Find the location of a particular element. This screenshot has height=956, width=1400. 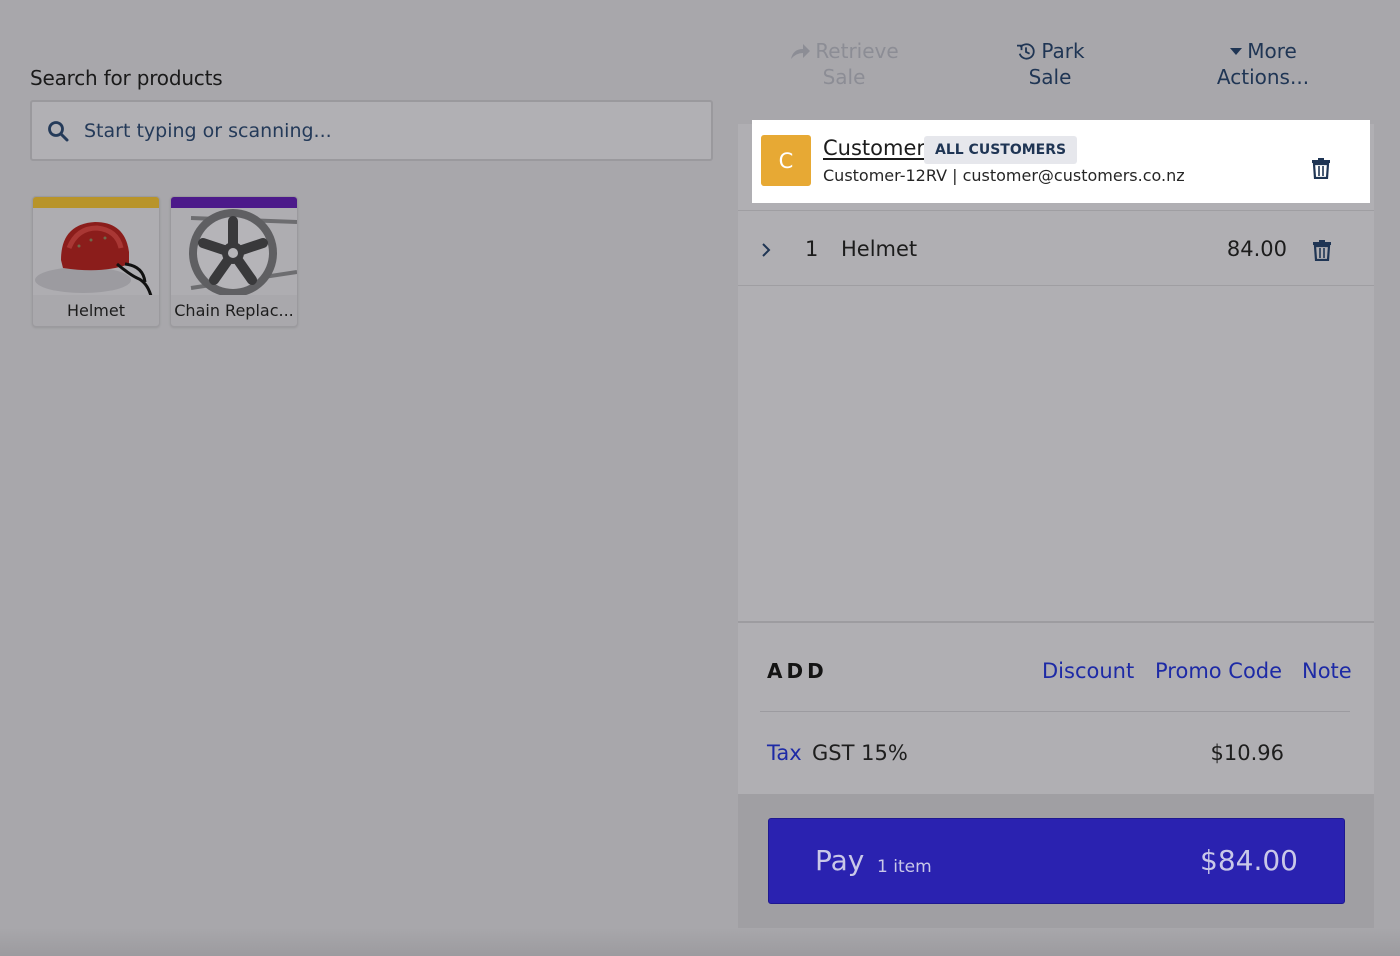

search-icon is located at coordinates (58, 130).